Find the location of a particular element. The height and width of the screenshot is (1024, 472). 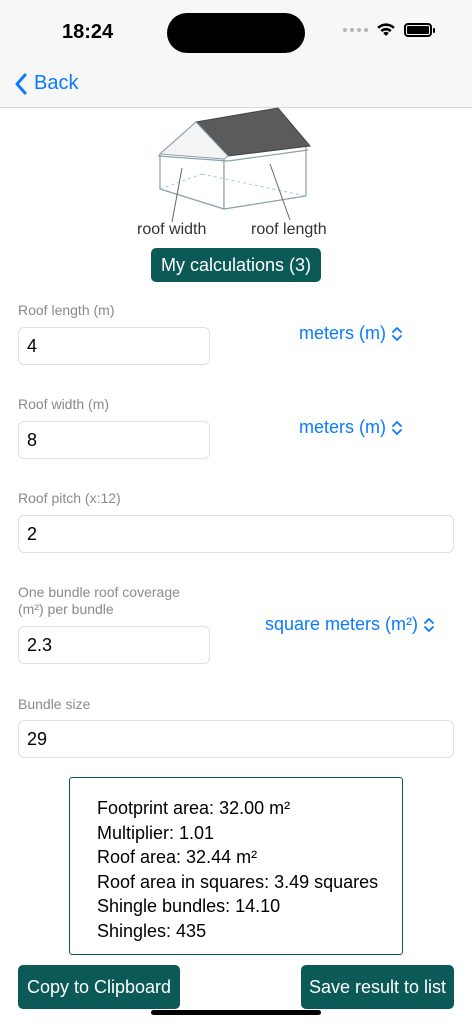

bundle-coverage-unit-select: square meters (m²) is located at coordinates (349, 624).